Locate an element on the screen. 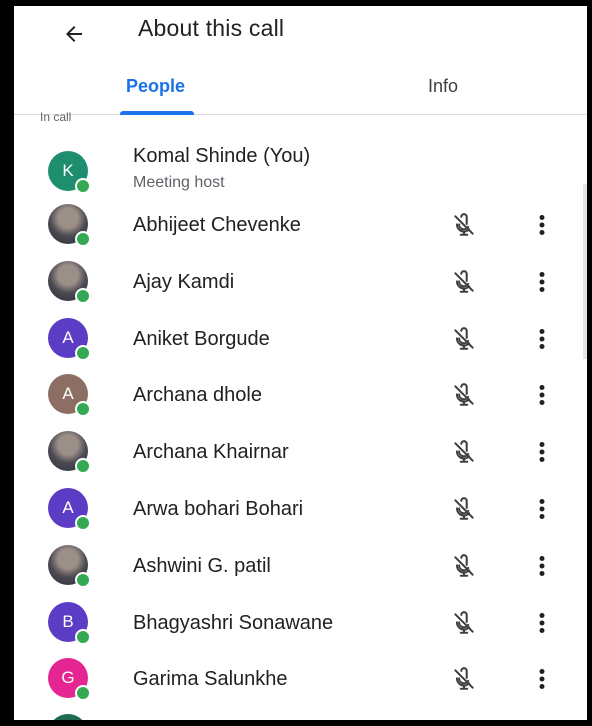 This screenshot has height=726, width=592. participant-name: Komal Shinde (You) is located at coordinates (222, 156).